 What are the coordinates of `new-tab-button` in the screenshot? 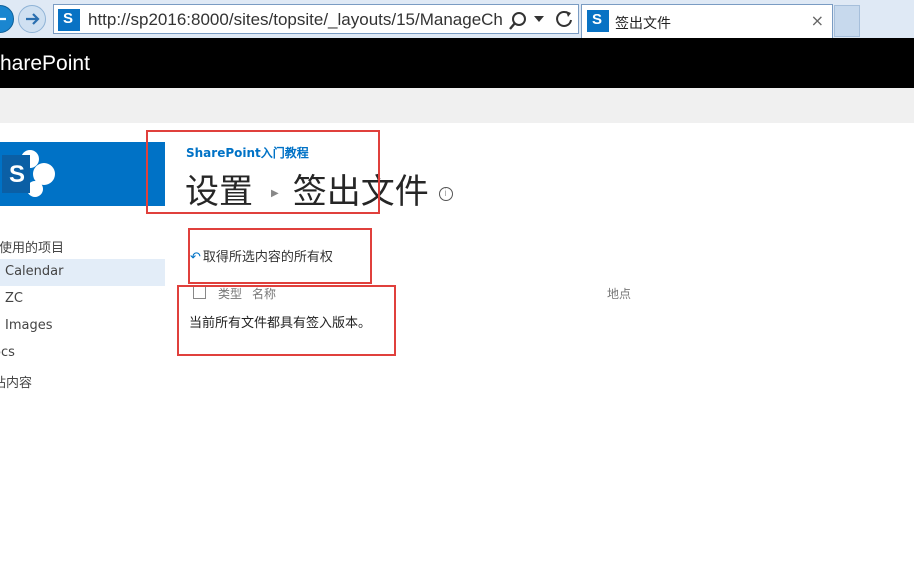 It's located at (847, 21).